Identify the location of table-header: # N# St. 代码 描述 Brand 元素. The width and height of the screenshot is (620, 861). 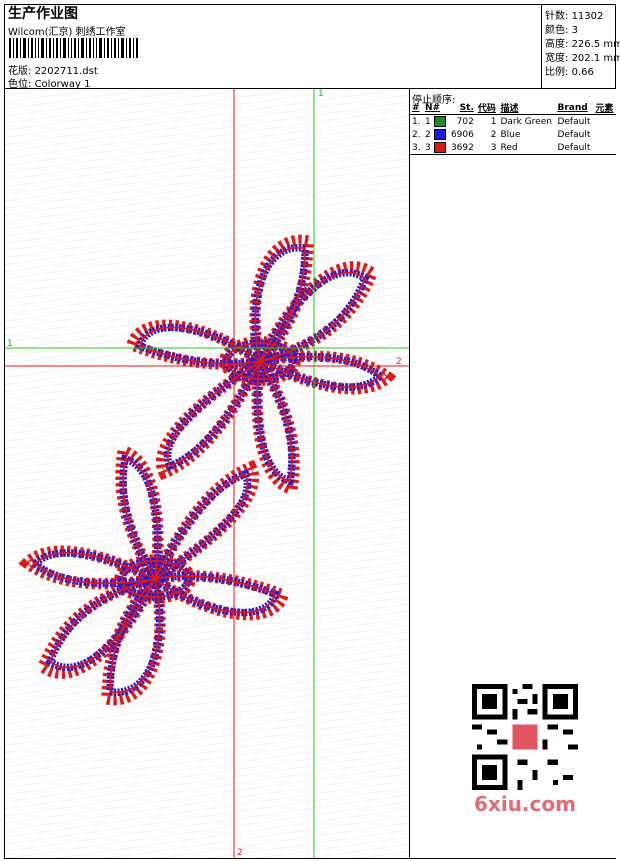
(513, 108).